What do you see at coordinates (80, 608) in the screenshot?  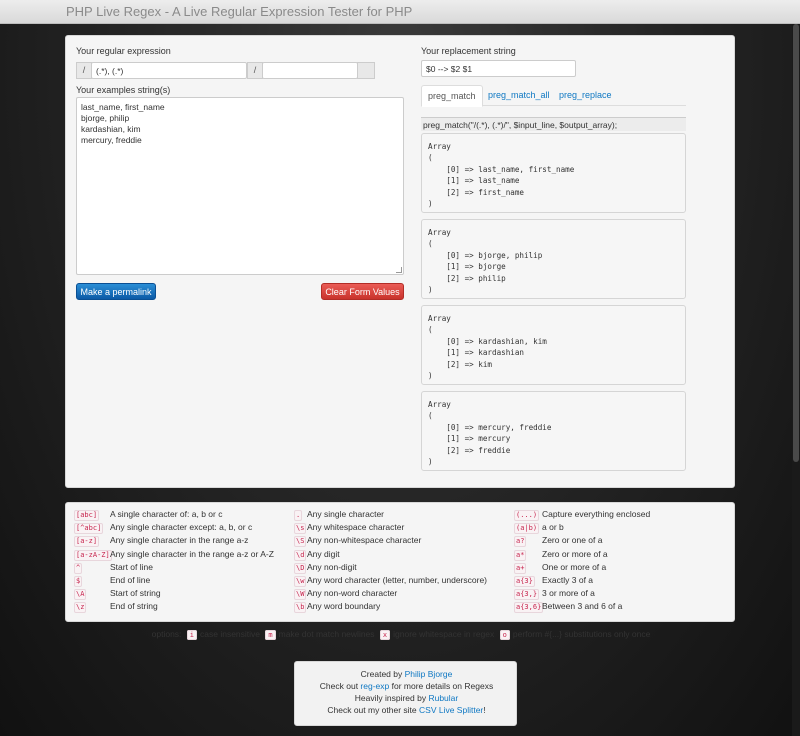 I see `reference-token: \z` at bounding box center [80, 608].